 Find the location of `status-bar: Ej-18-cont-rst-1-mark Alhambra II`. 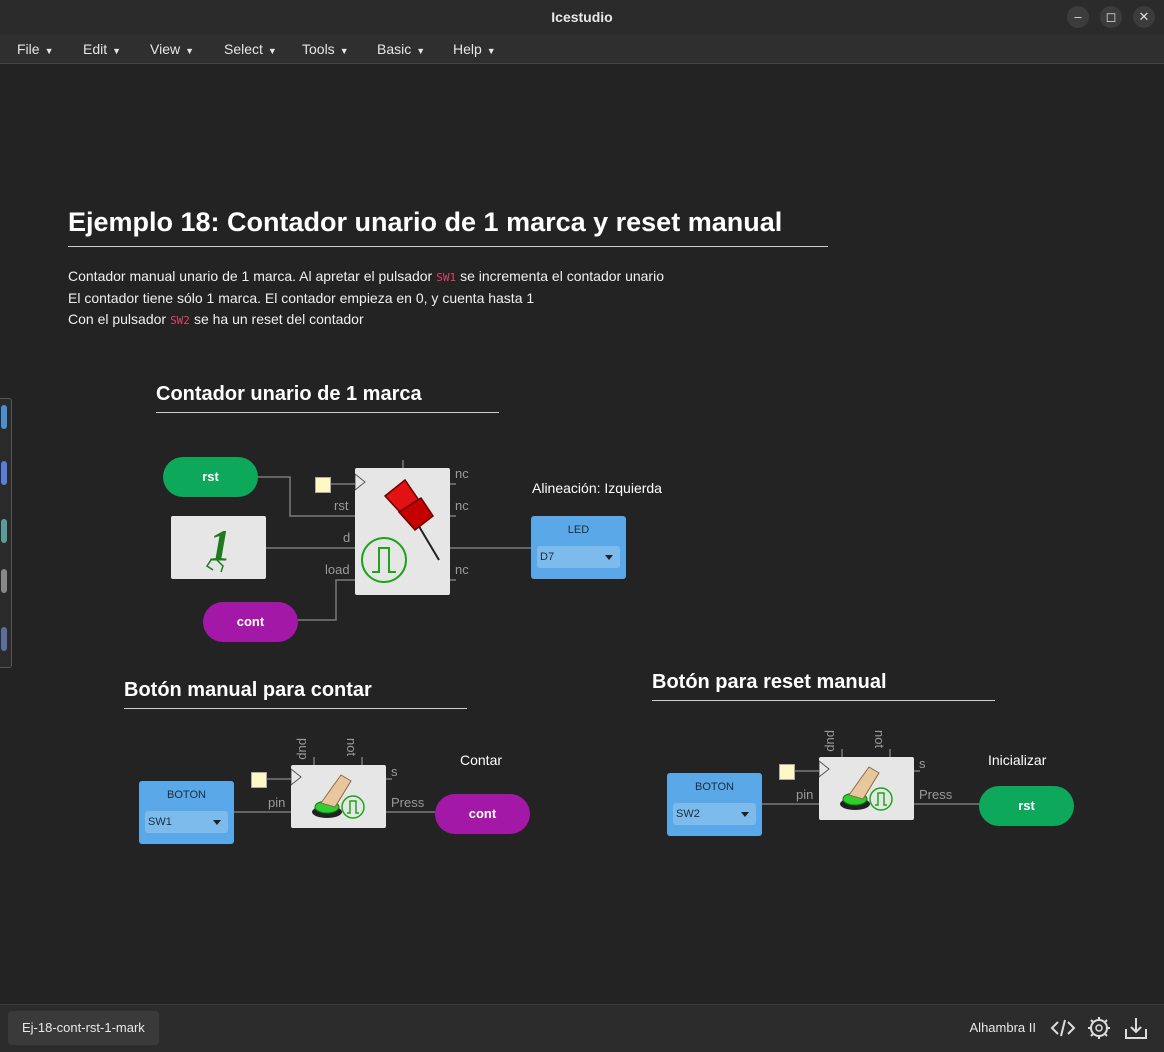

status-bar: Ej-18-cont-rst-1-mark Alhambra II is located at coordinates (582, 1028).